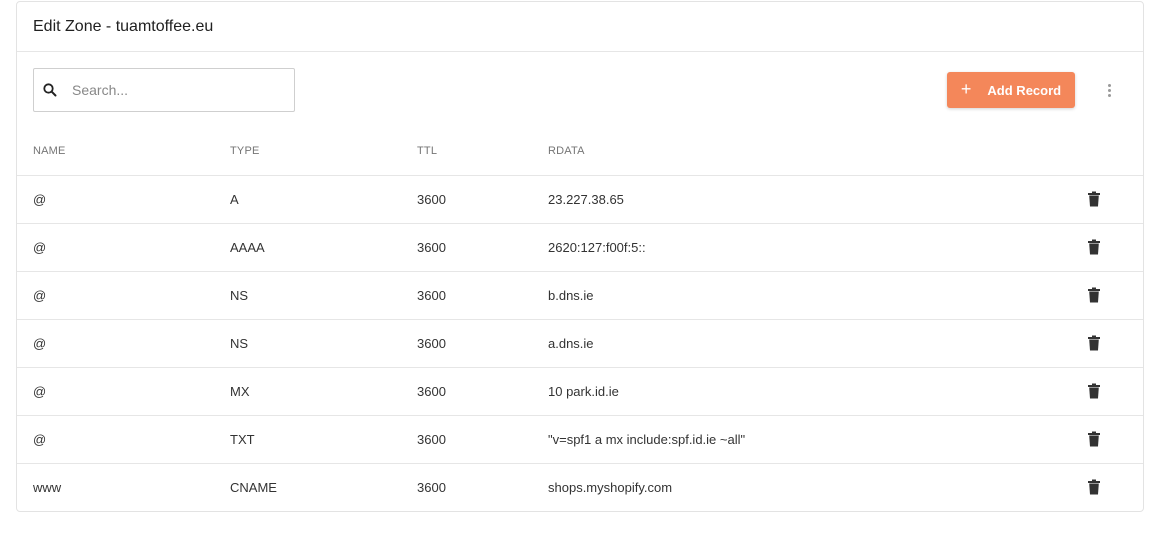 The width and height of the screenshot is (1169, 536). Describe the element at coordinates (482, 151) in the screenshot. I see `column-header-ttl: TTL` at that location.